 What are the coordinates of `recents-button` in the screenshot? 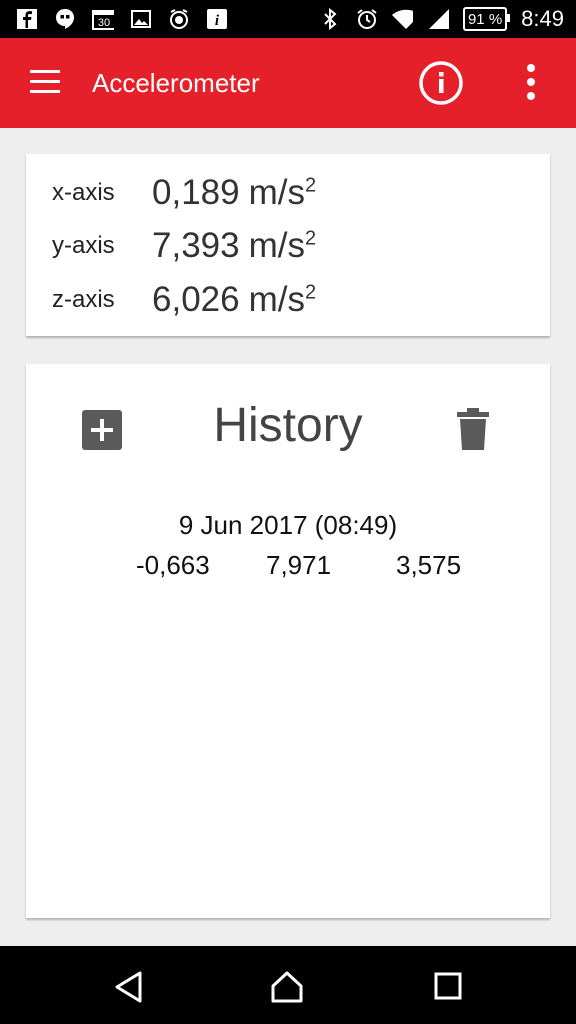 It's located at (449, 987).